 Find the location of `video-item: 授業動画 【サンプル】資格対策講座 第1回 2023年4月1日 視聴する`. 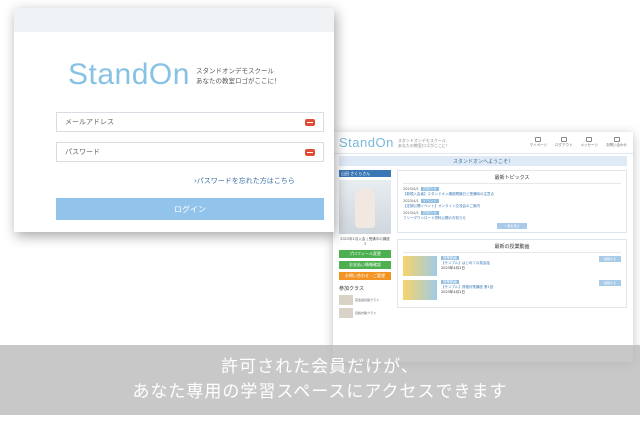

video-item: 授業動画 【サンプル】資格対策講座 第1回 2023年4月1日 視聴する is located at coordinates (512, 290).